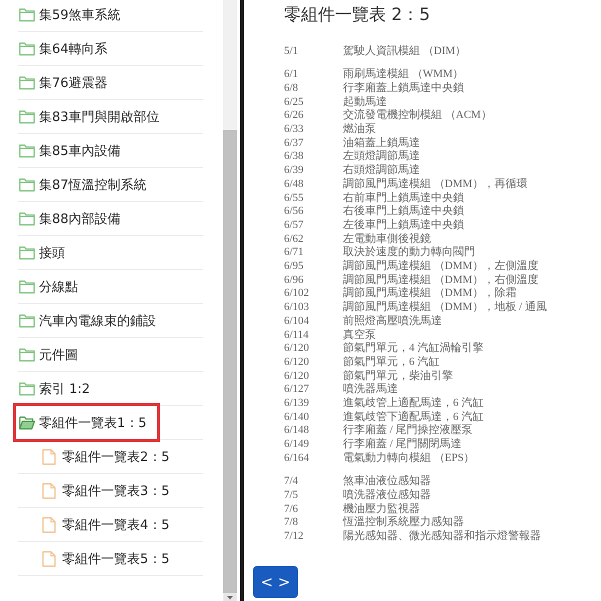 The image size is (601, 601). What do you see at coordinates (413, 417) in the screenshot?
I see `part-name: 進氣歧管下適配馬達，6 汽缸` at bounding box center [413, 417].